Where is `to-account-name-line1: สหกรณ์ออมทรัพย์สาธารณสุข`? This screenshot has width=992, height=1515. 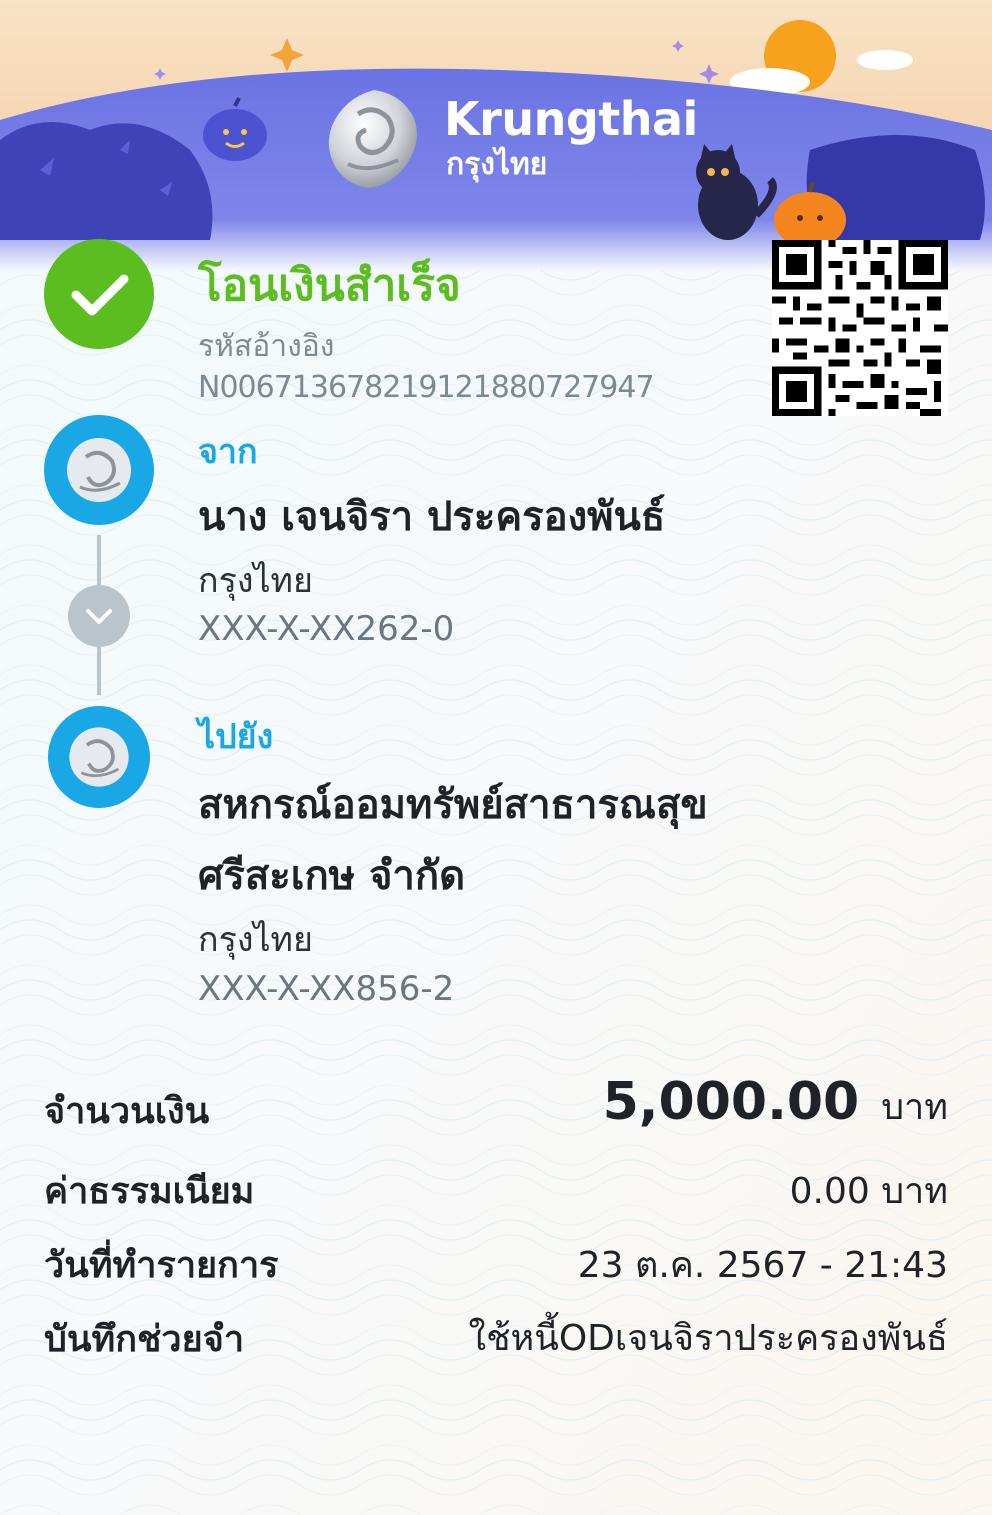
to-account-name-line1: สหกรณ์ออมทรัพย์สาธารณสุข is located at coordinates (453, 805).